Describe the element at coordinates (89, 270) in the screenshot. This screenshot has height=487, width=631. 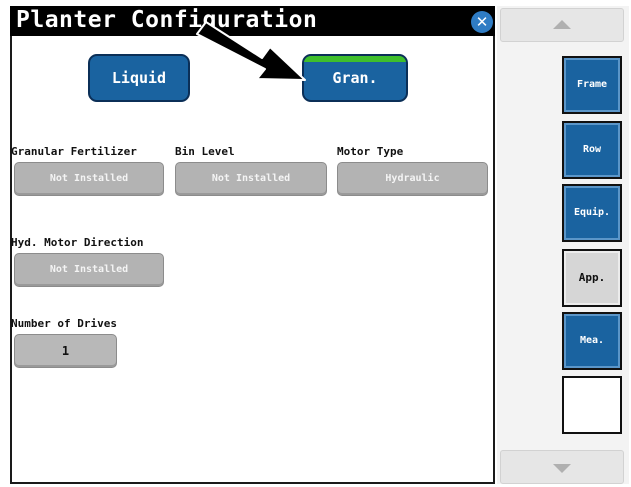
I see `hyd-motor-direction-button: Not Installed` at that location.